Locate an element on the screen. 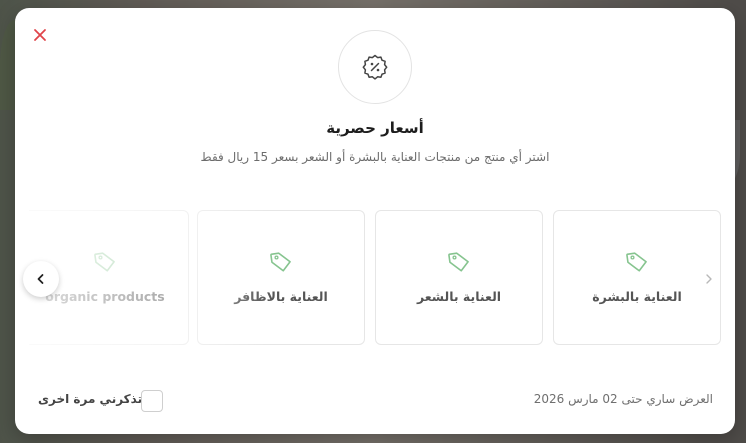 The image size is (746, 443). close-button is located at coordinates (40, 35).